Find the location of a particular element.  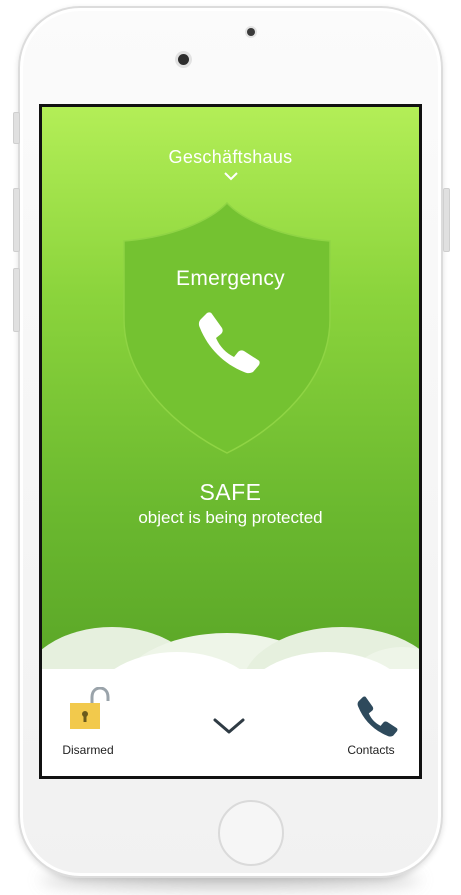

volume-down-button is located at coordinates (16, 300).